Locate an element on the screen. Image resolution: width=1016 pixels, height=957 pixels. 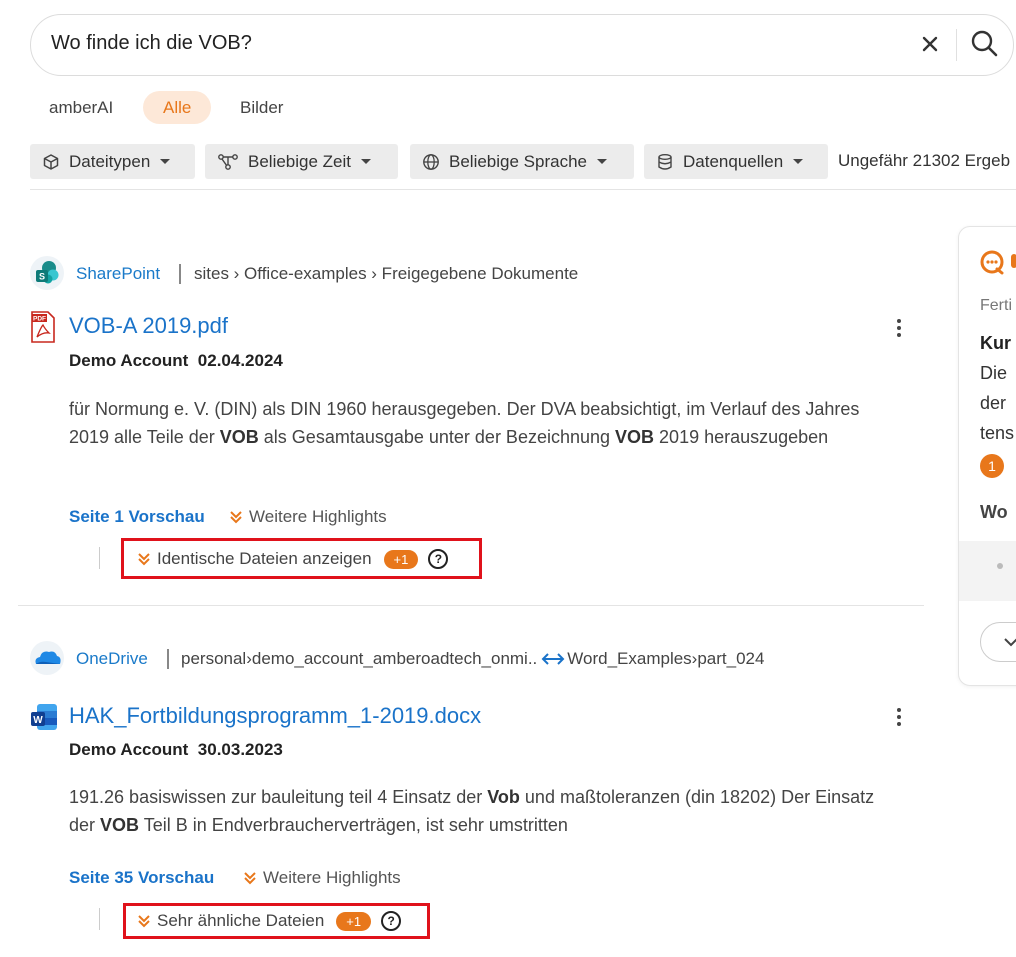
close-icon is located at coordinates (930, 44).